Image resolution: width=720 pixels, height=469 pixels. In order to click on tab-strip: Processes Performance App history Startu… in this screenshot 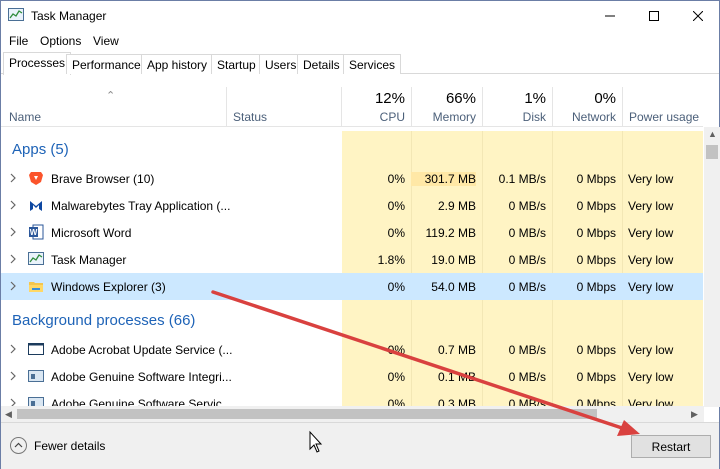, I will do `click(360, 63)`.